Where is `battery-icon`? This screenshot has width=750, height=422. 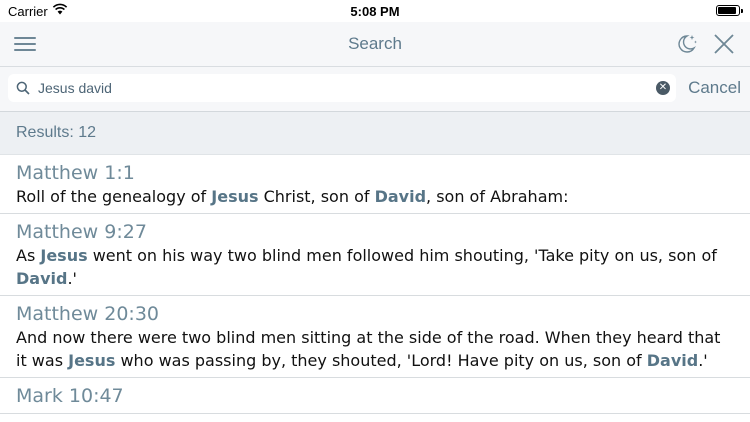 battery-icon is located at coordinates (729, 10).